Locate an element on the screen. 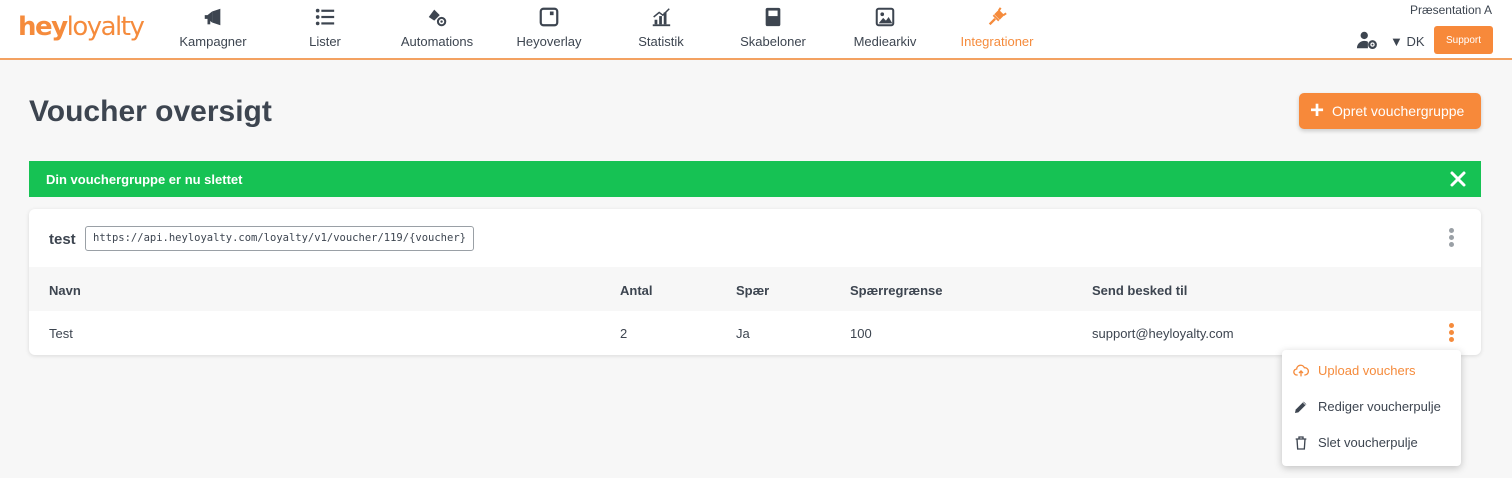 This screenshot has height=478, width=1512. nav-item-automations: Automations is located at coordinates (437, 29).